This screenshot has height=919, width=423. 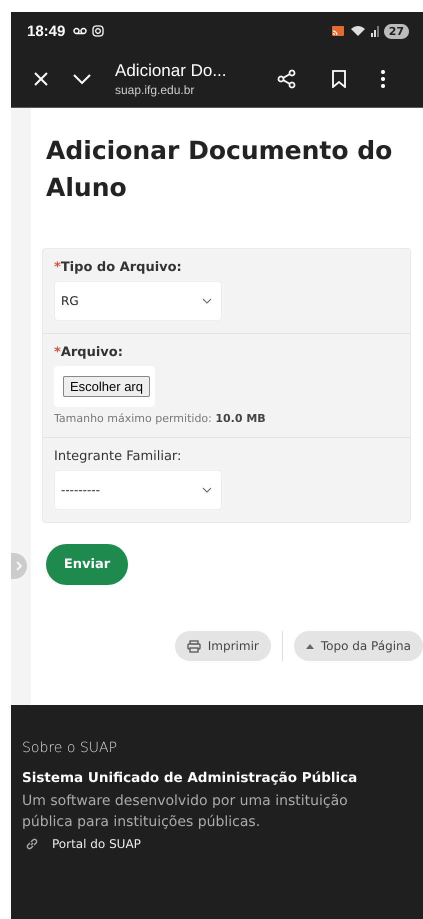 I want to click on field-label: *Arquivo:, so click(x=88, y=352).